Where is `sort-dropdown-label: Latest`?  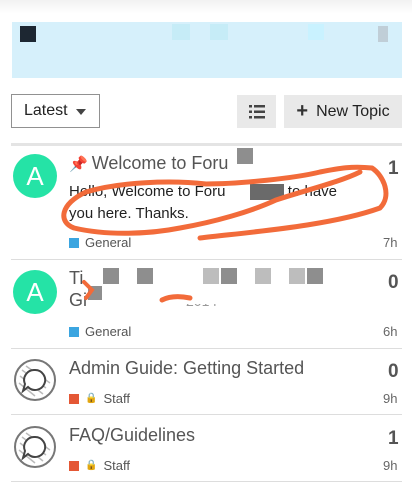 sort-dropdown-label: Latest is located at coordinates (46, 110).